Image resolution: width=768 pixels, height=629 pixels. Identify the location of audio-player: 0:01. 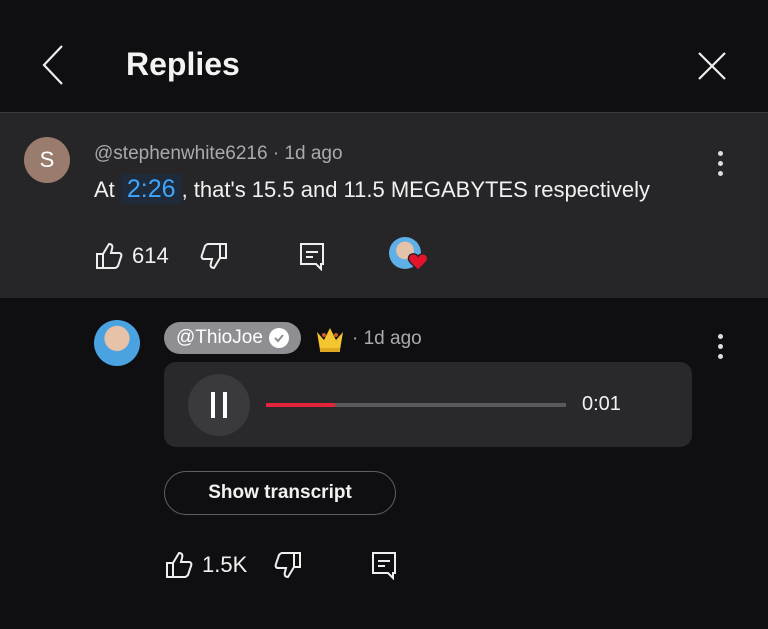
(428, 404).